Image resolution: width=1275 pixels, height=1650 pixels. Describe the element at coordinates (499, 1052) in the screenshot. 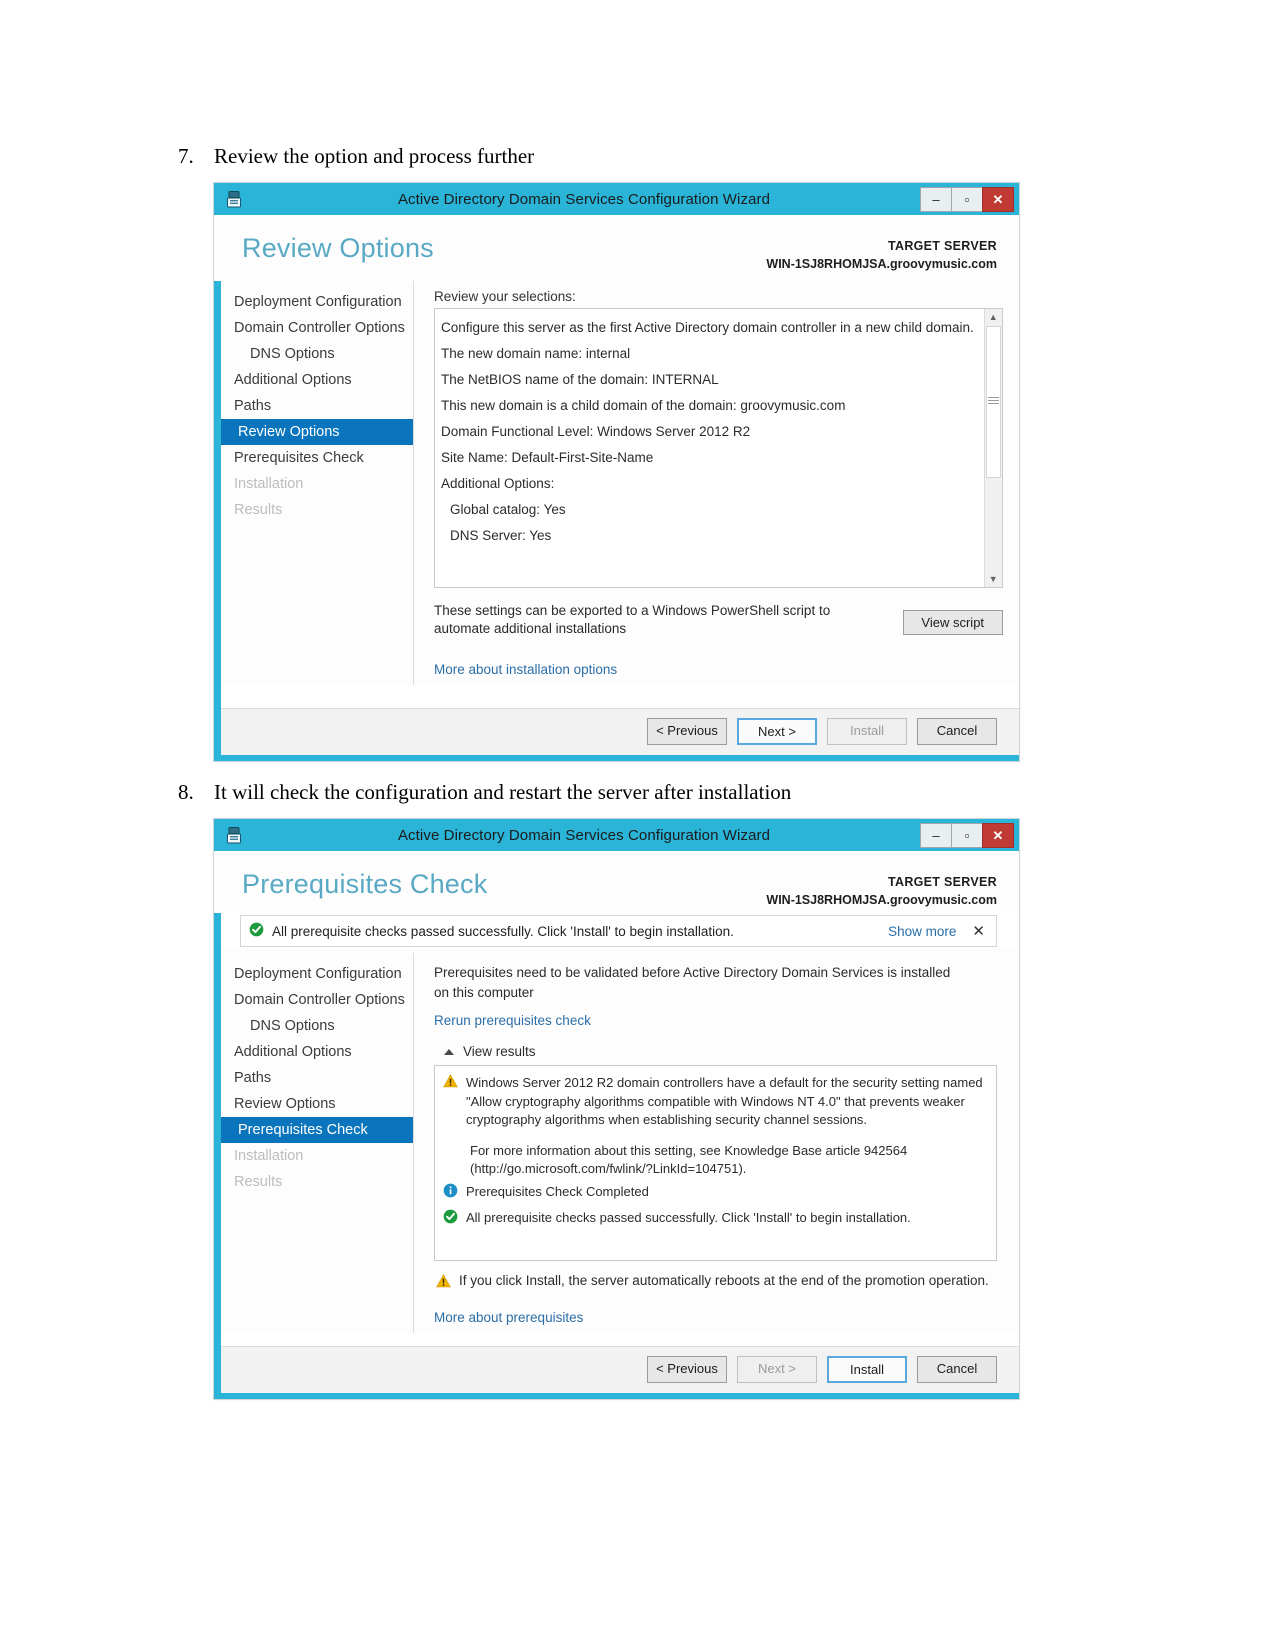

I see `view-results-label: View results` at that location.